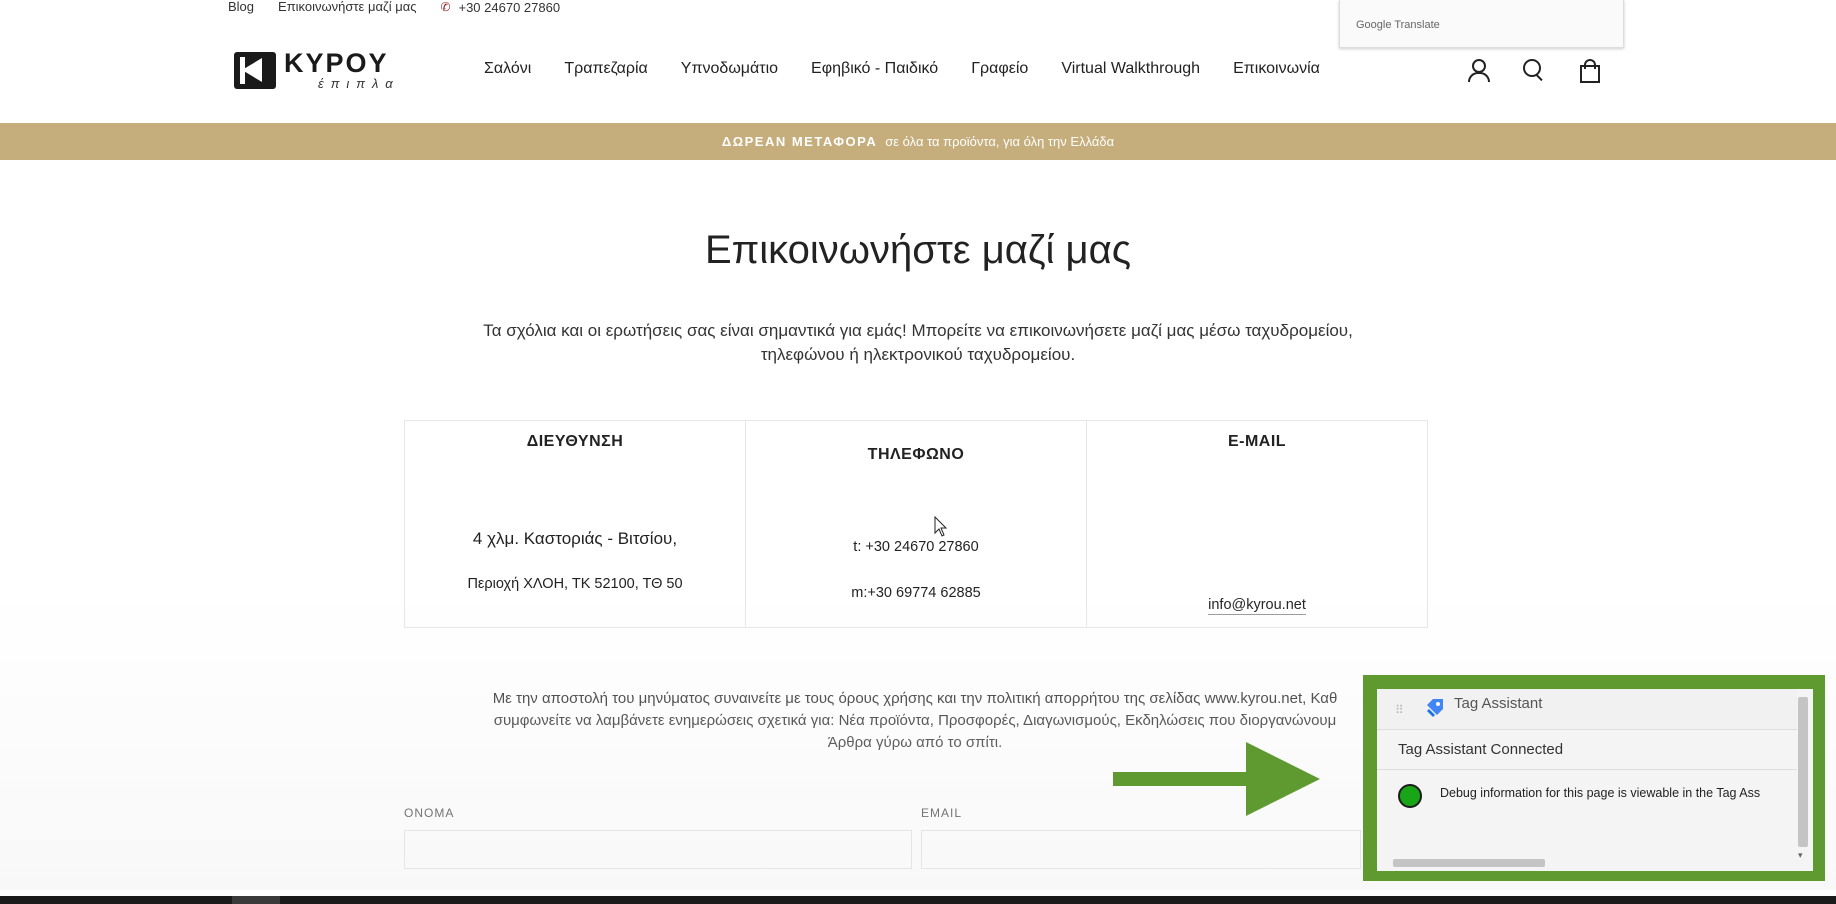  I want to click on tag-horizontal-scrollbar, so click(1469, 863).